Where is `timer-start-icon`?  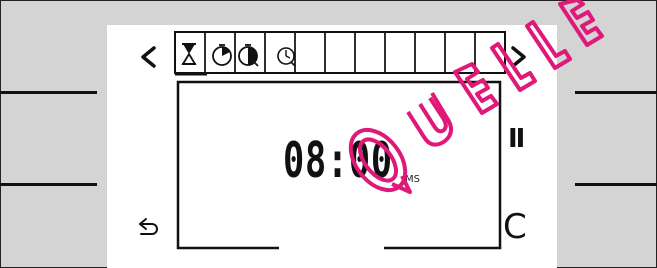 timer-start-icon is located at coordinates (222, 55).